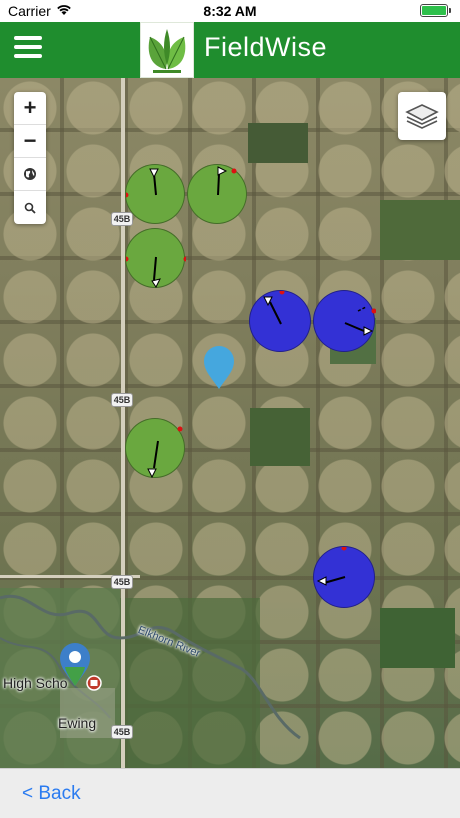 This screenshot has height=818, width=460. What do you see at coordinates (435, 10) in the screenshot?
I see `battery-icon` at bounding box center [435, 10].